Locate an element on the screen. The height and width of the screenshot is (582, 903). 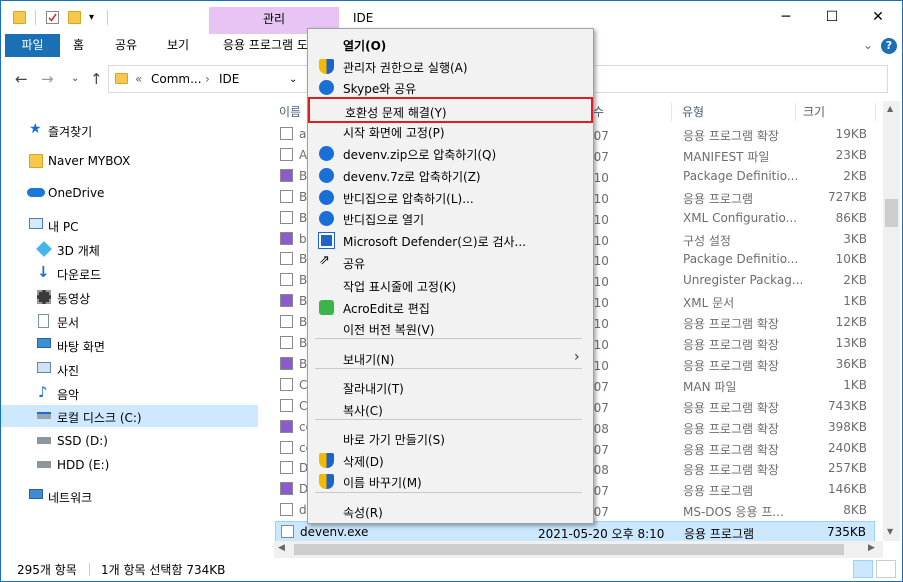
ribbon-expand-icon: ⌄ is located at coordinates (868, 45).